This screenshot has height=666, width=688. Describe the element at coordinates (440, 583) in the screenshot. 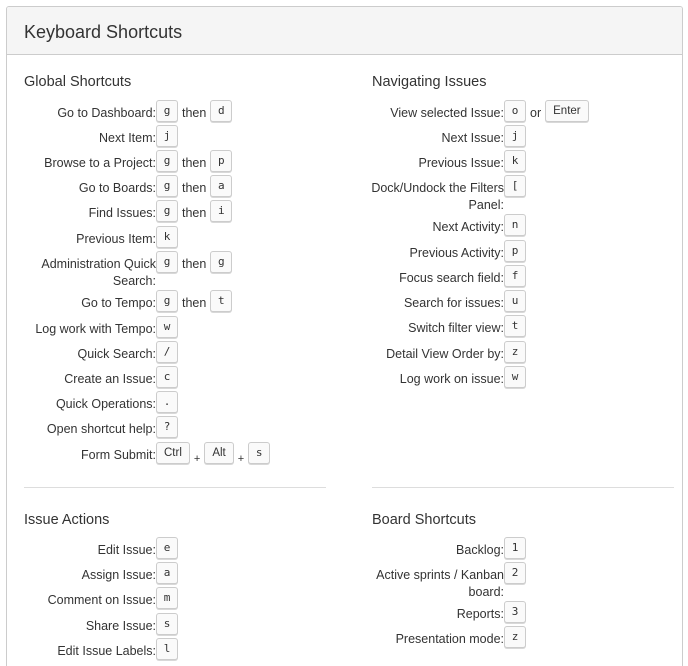

I see `shortcut-label: Active sprints / Kanban board:` at that location.